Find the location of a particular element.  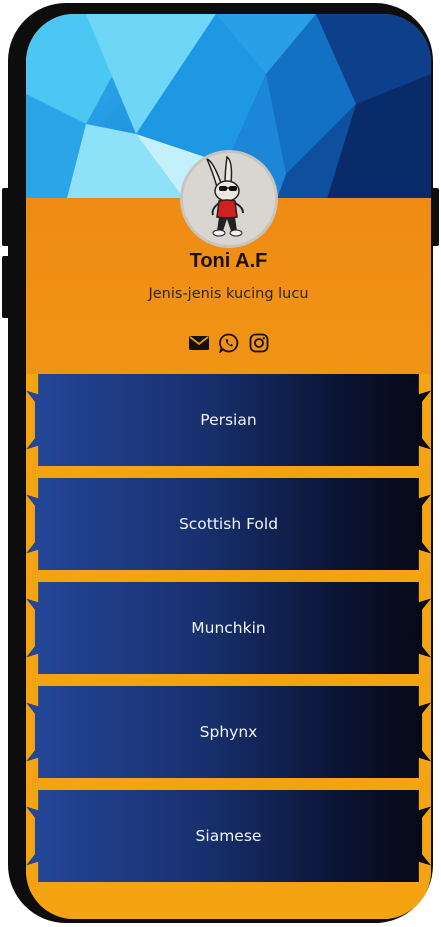

link-button-siamese: Siamese is located at coordinates (228, 836).